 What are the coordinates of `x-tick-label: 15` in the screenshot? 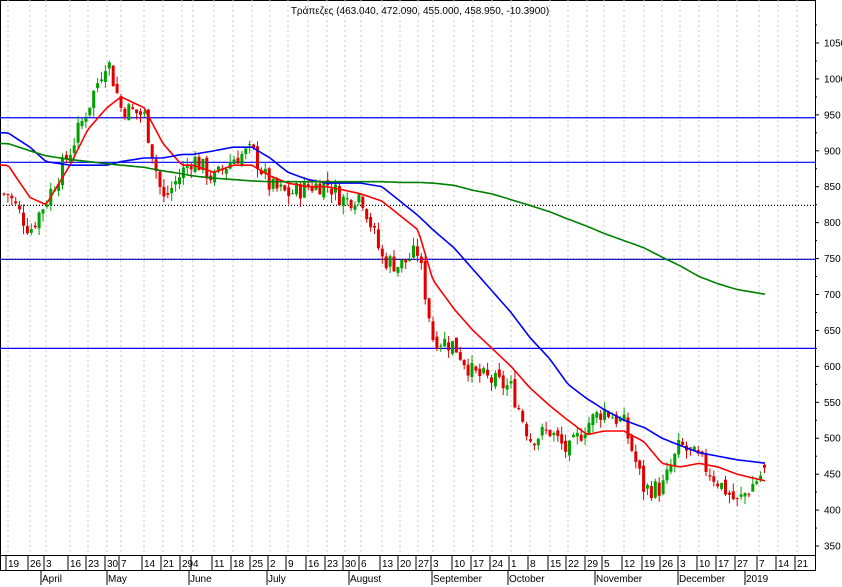 It's located at (556, 564).